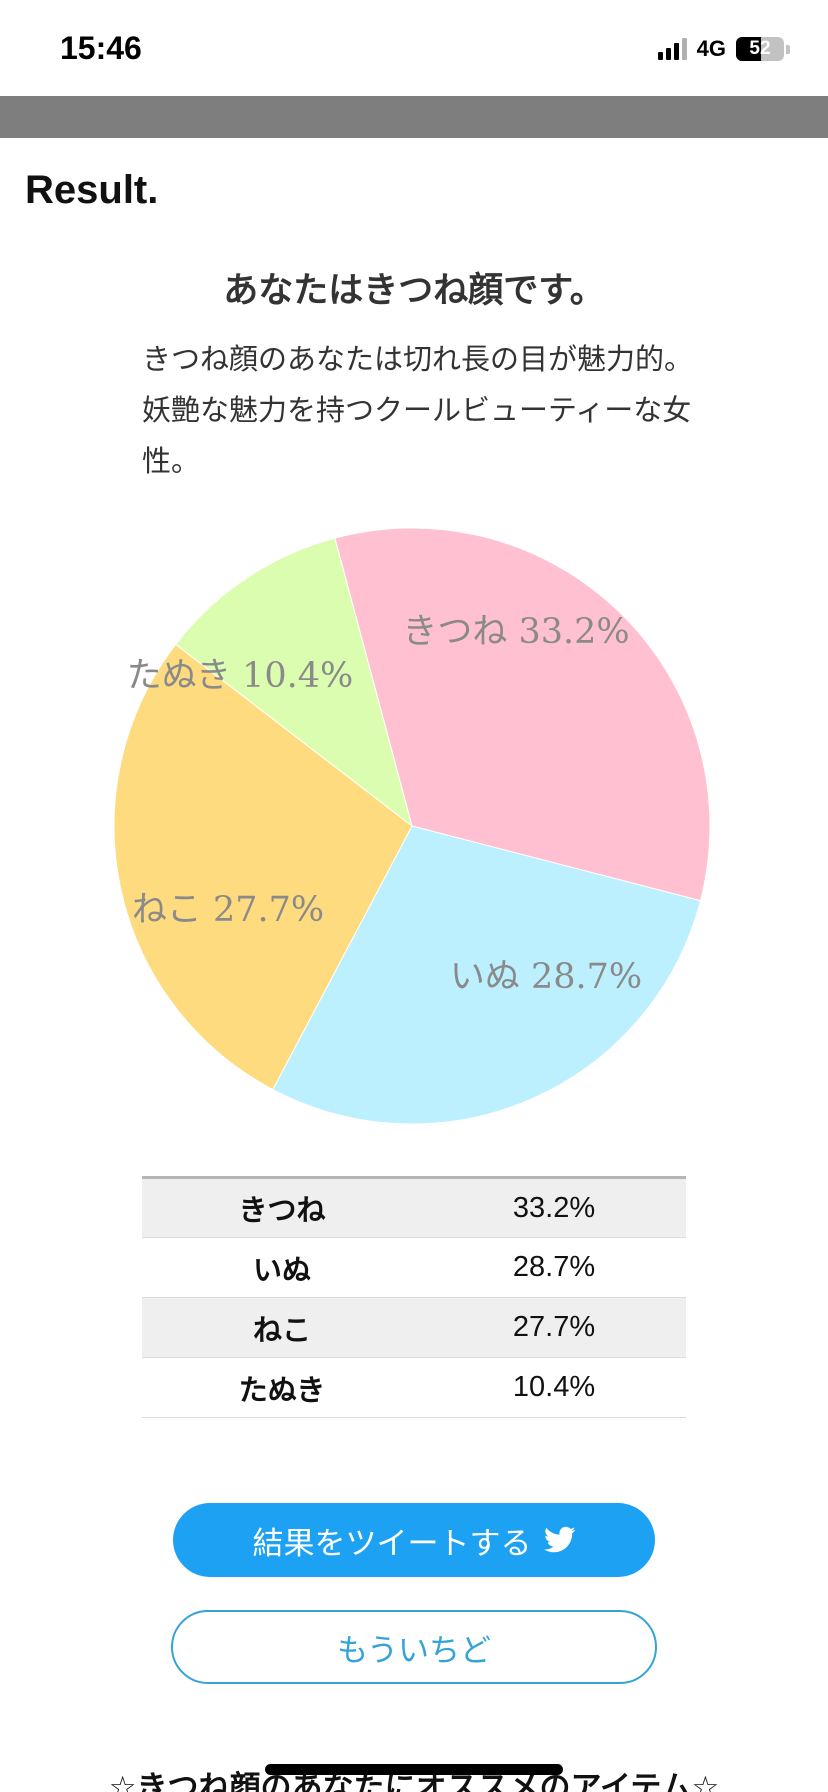 Image resolution: width=828 pixels, height=1792 pixels. What do you see at coordinates (228, 910) in the screenshot?
I see `pie-slice-label: ねこ 27.7%` at bounding box center [228, 910].